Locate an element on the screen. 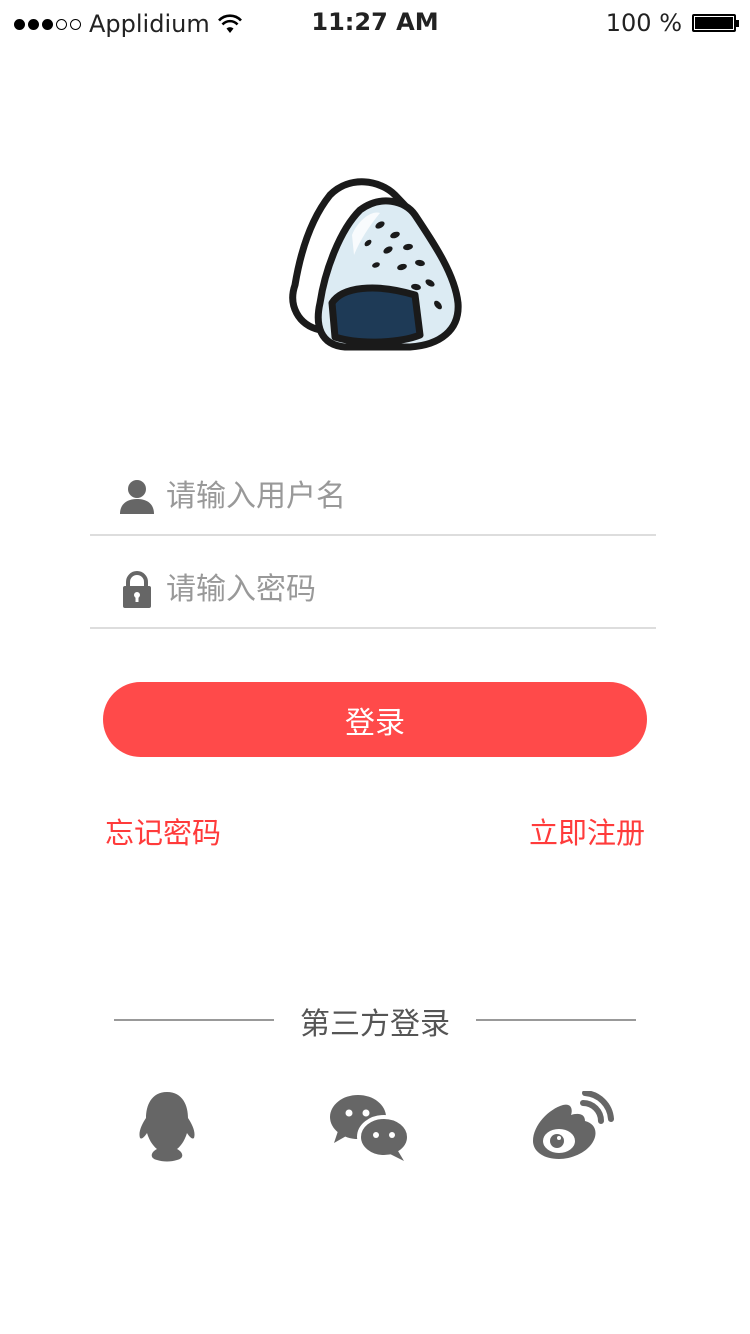 This screenshot has height=1334, width=750. status-bar: Applidium 11:27 AM 100 % is located at coordinates (375, 24).